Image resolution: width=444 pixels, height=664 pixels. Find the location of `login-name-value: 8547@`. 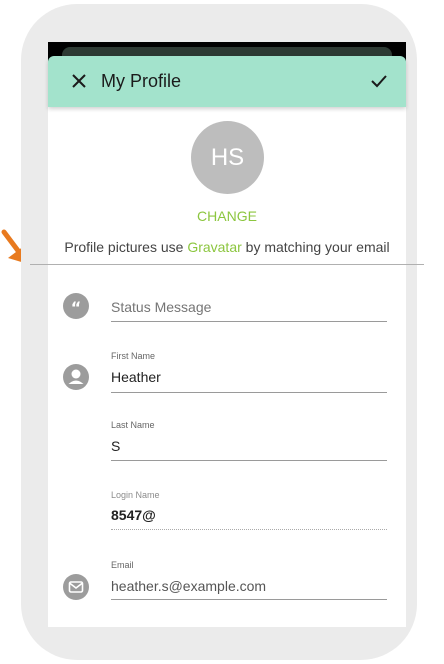

login-name-value: 8547@ is located at coordinates (133, 515).